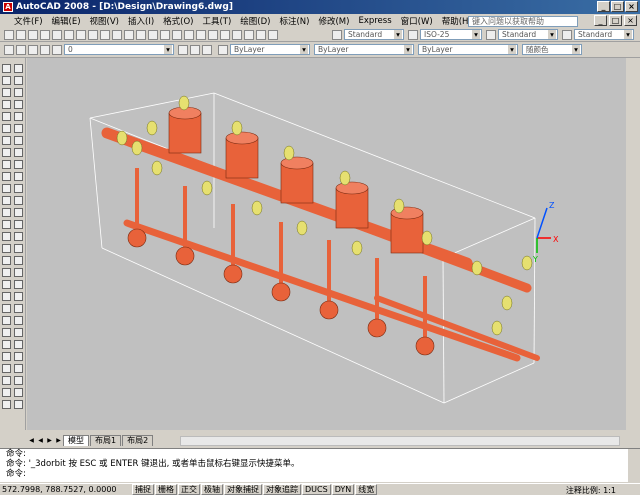 Image resolution: width=640 pixels, height=495 pixels. Describe the element at coordinates (225, 34) in the screenshot. I see `tool-palettes-icon` at that location.